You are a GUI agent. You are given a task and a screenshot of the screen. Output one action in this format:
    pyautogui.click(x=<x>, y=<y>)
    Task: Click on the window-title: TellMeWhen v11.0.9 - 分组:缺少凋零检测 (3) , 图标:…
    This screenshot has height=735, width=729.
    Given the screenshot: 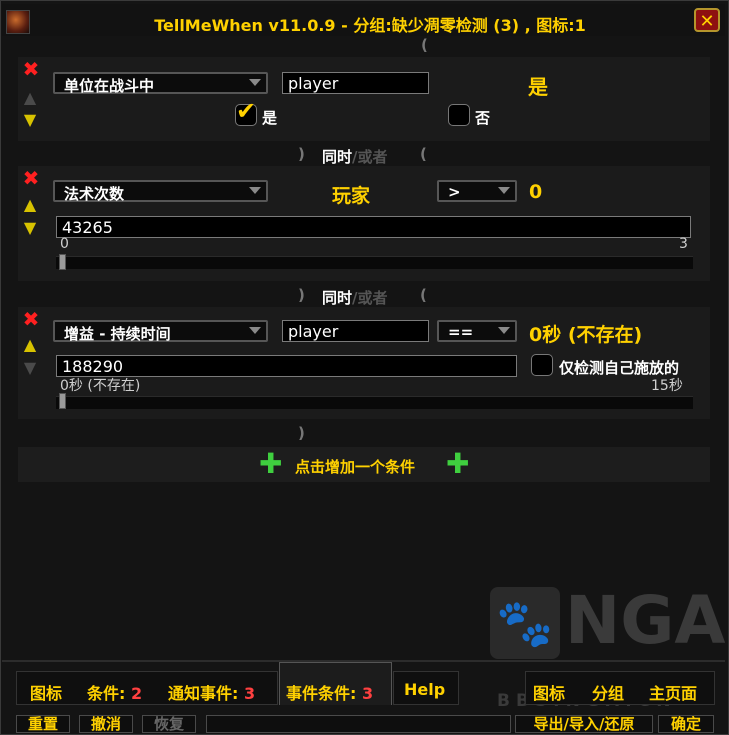 What is the action you would take?
    pyautogui.click(x=370, y=25)
    